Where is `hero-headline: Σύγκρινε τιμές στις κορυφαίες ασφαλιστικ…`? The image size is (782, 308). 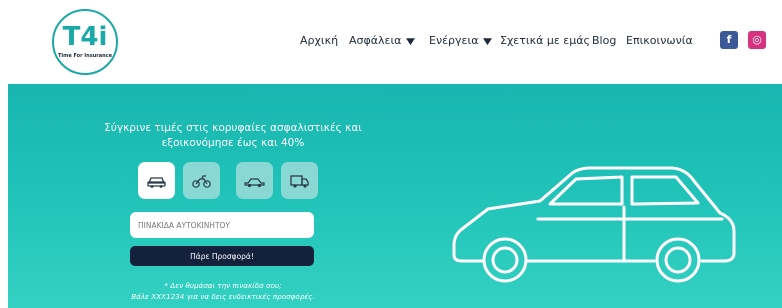
hero-headline: Σύγκρινε τιμές στις κορυφαίες ασφαλιστικ… is located at coordinates (233, 136).